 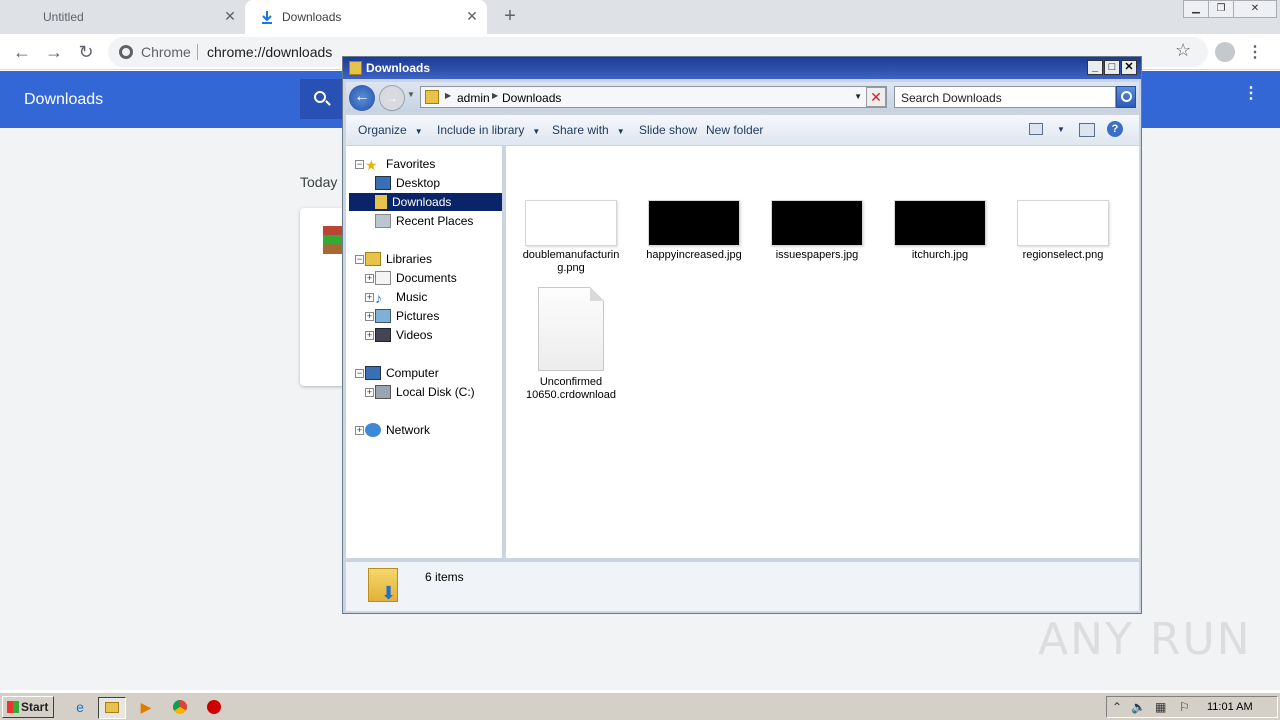 I want to click on include-in-library-menu: Include in library ▼, so click(x=488, y=130).